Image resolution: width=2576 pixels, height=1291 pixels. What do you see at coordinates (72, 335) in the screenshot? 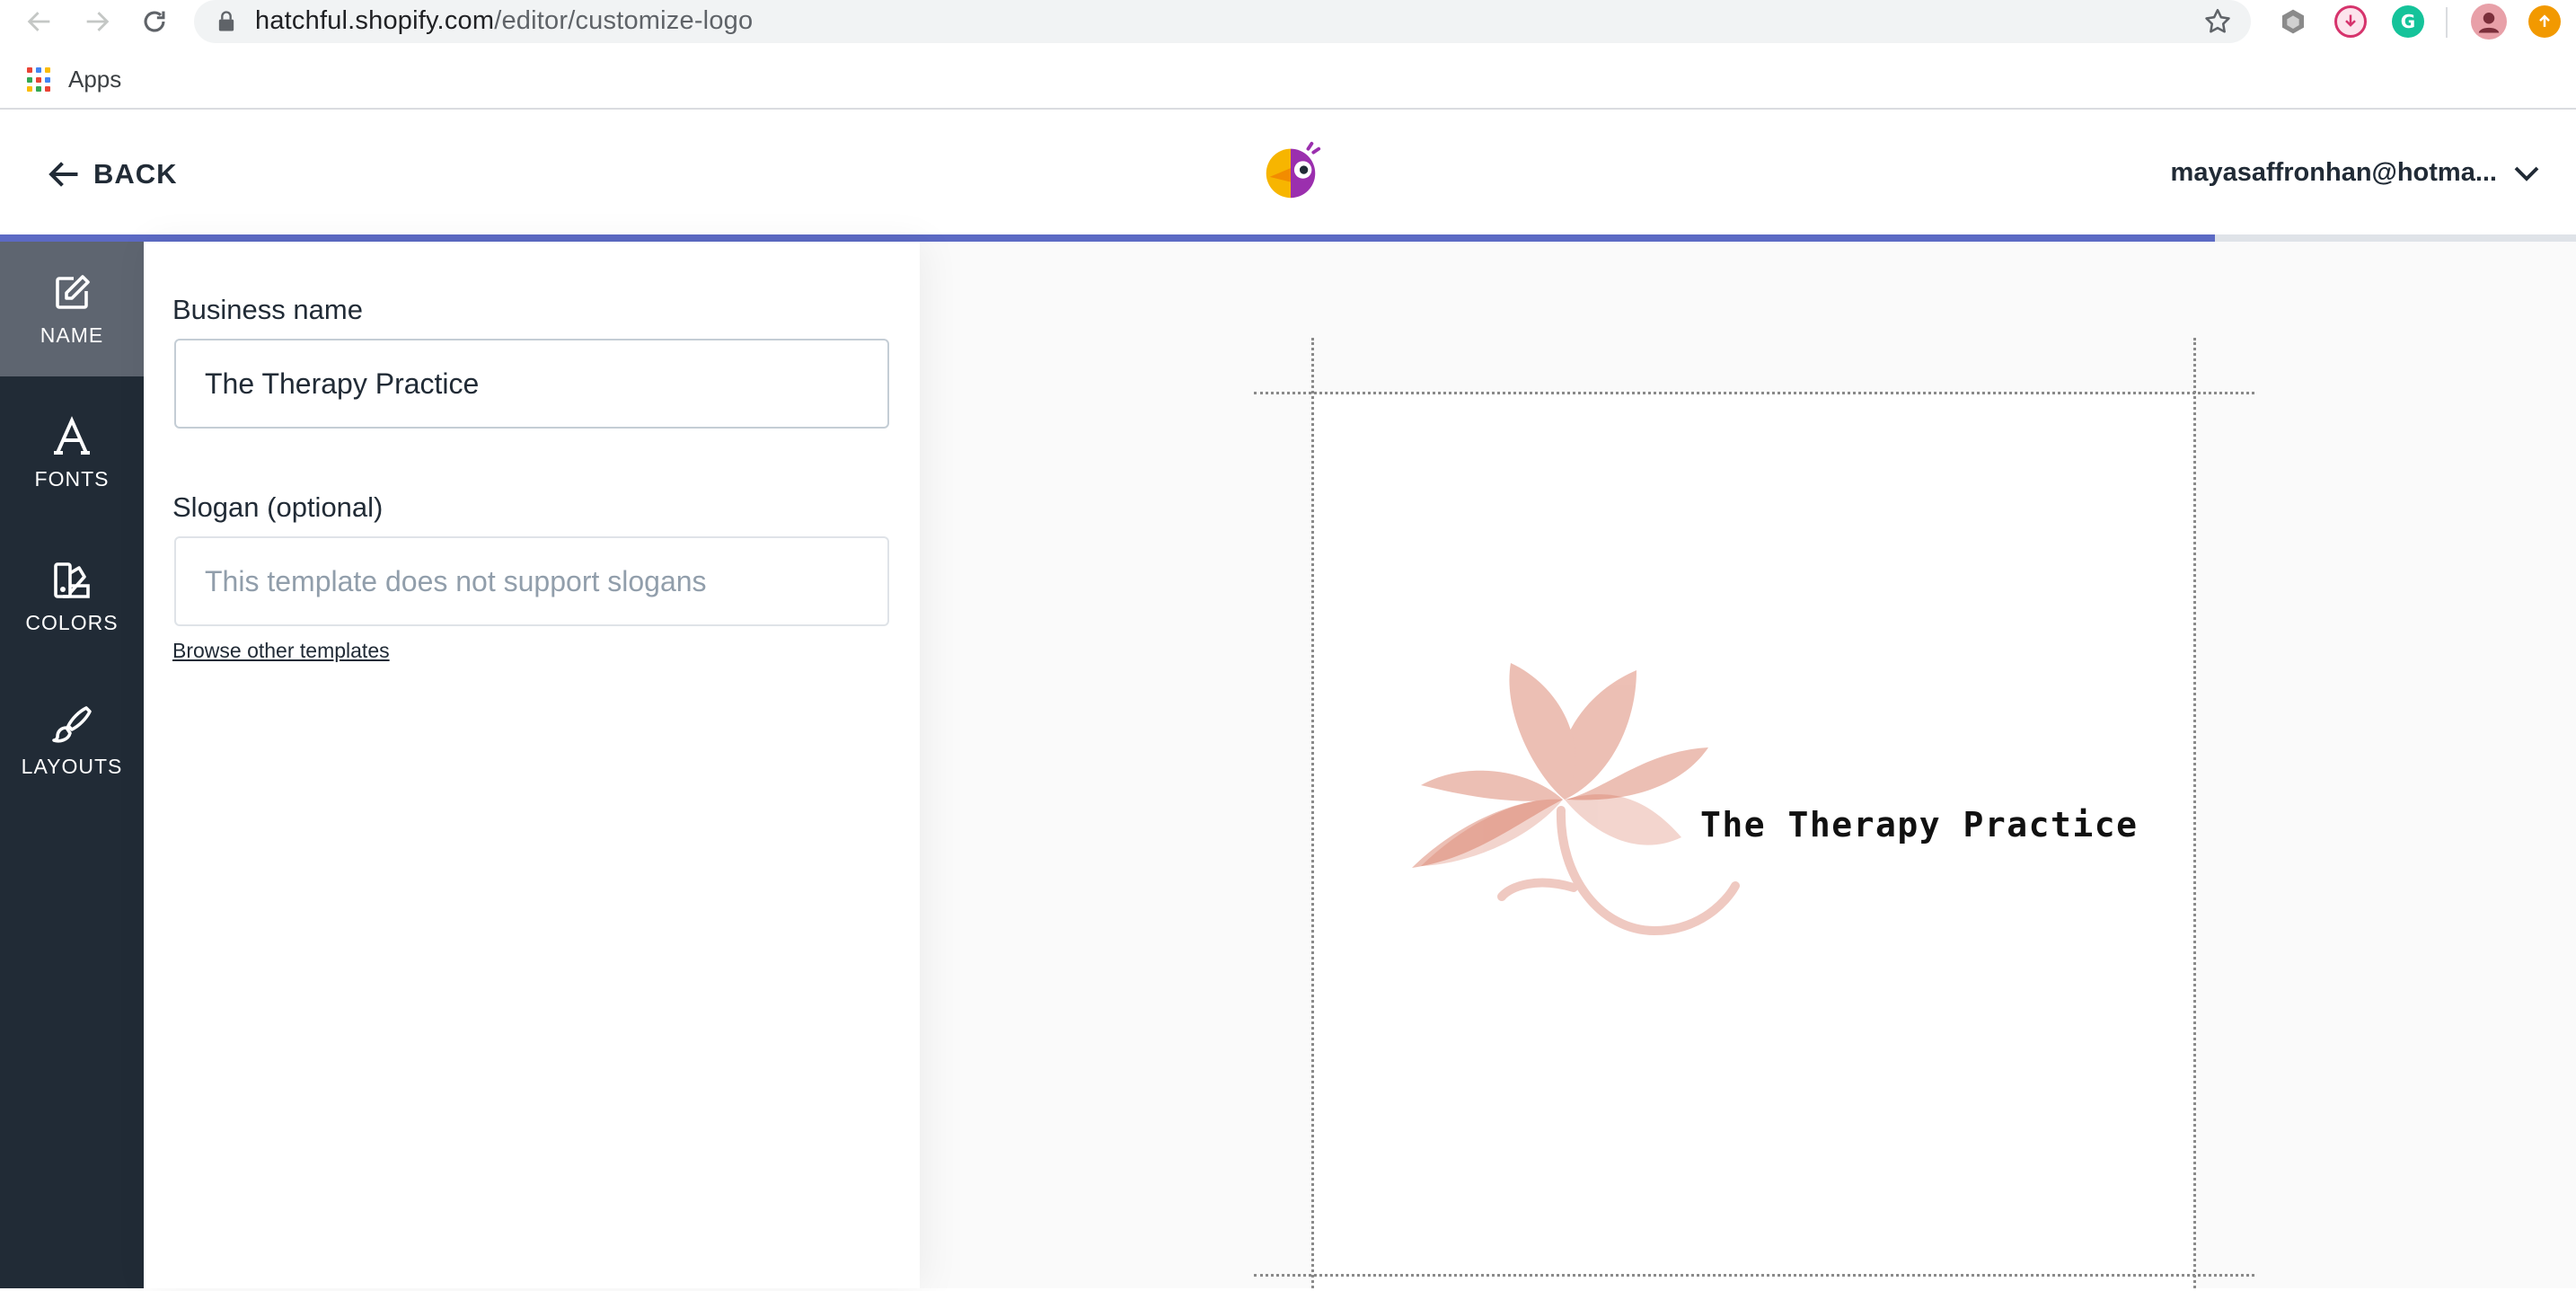
I see `sidebar-item-label: NAME` at bounding box center [72, 335].